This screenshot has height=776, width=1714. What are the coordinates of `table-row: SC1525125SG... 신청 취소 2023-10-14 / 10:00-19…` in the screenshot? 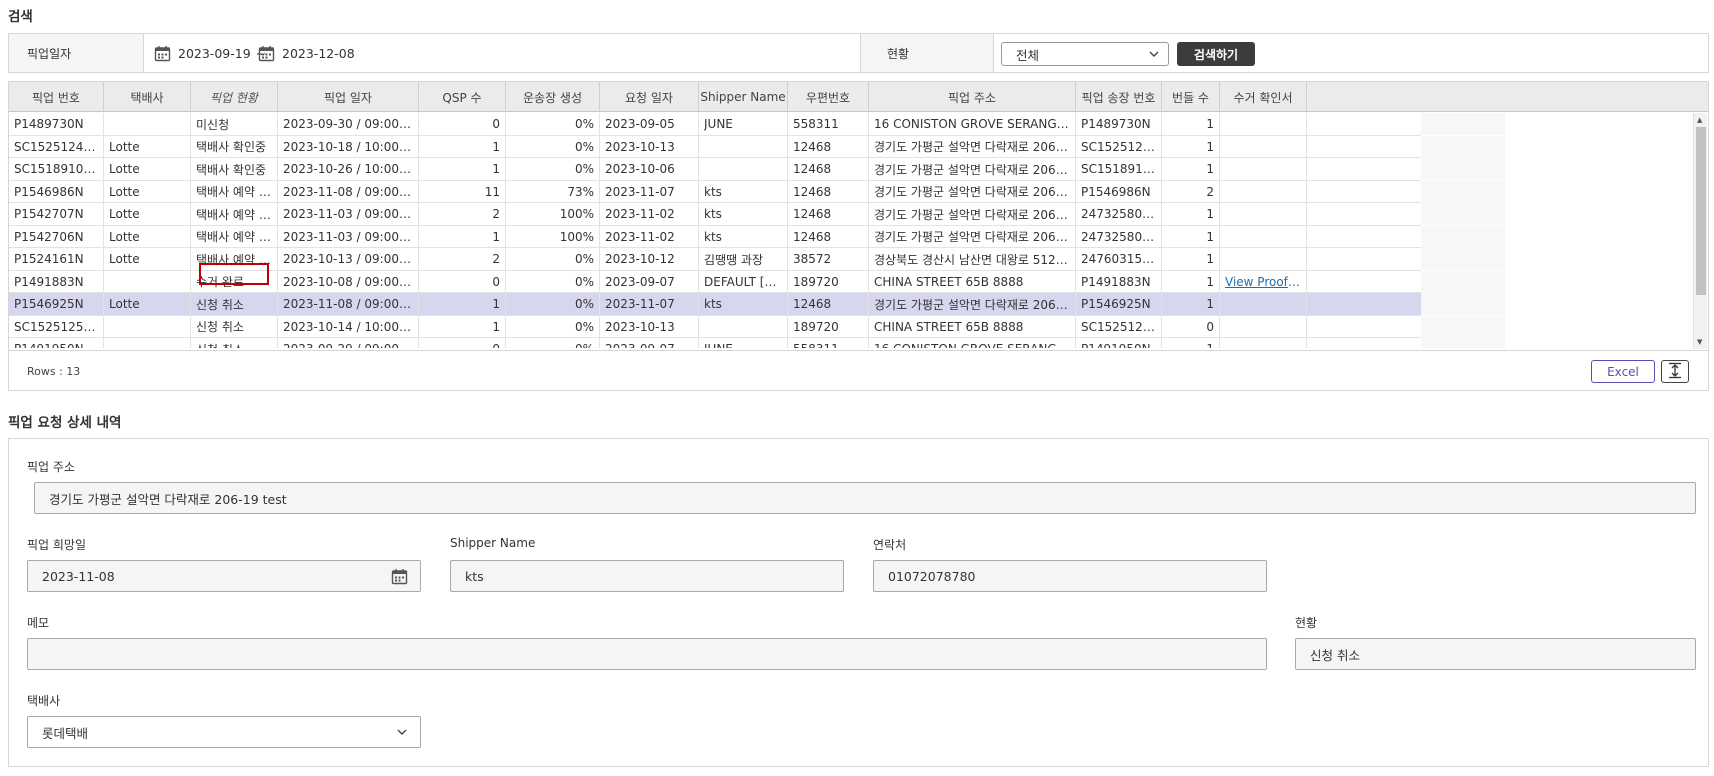 It's located at (715, 326).